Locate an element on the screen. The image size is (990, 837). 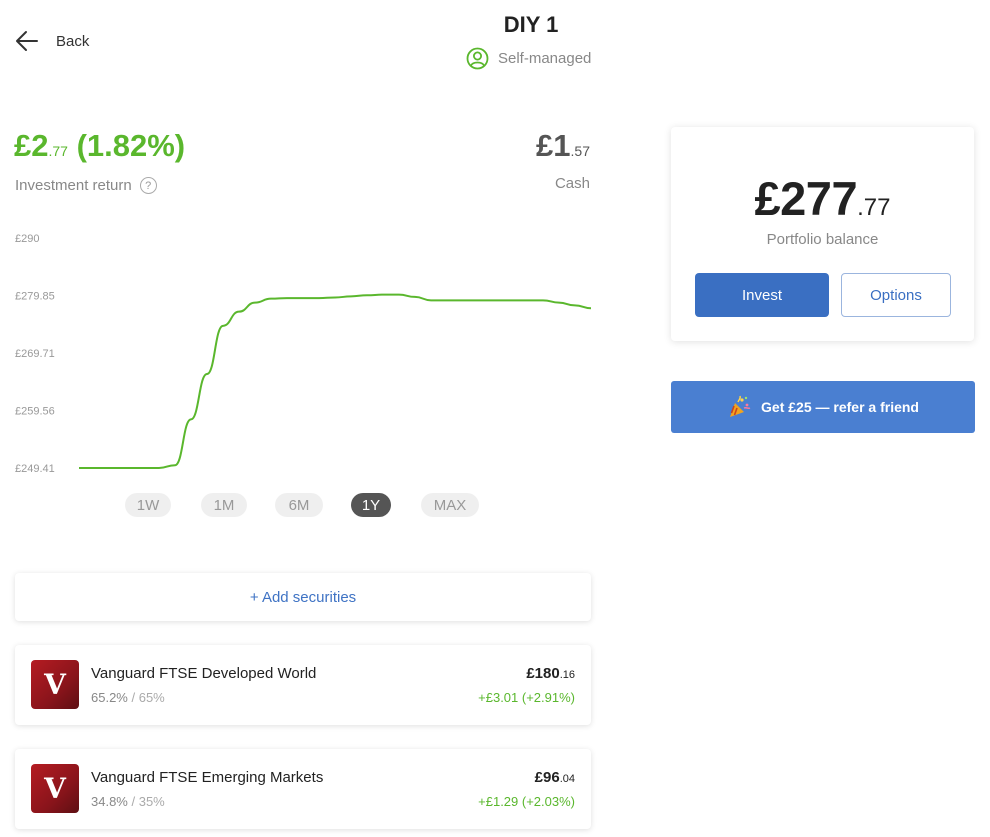
holding-name: Vanguard FTSE Developed World is located at coordinates (204, 673).